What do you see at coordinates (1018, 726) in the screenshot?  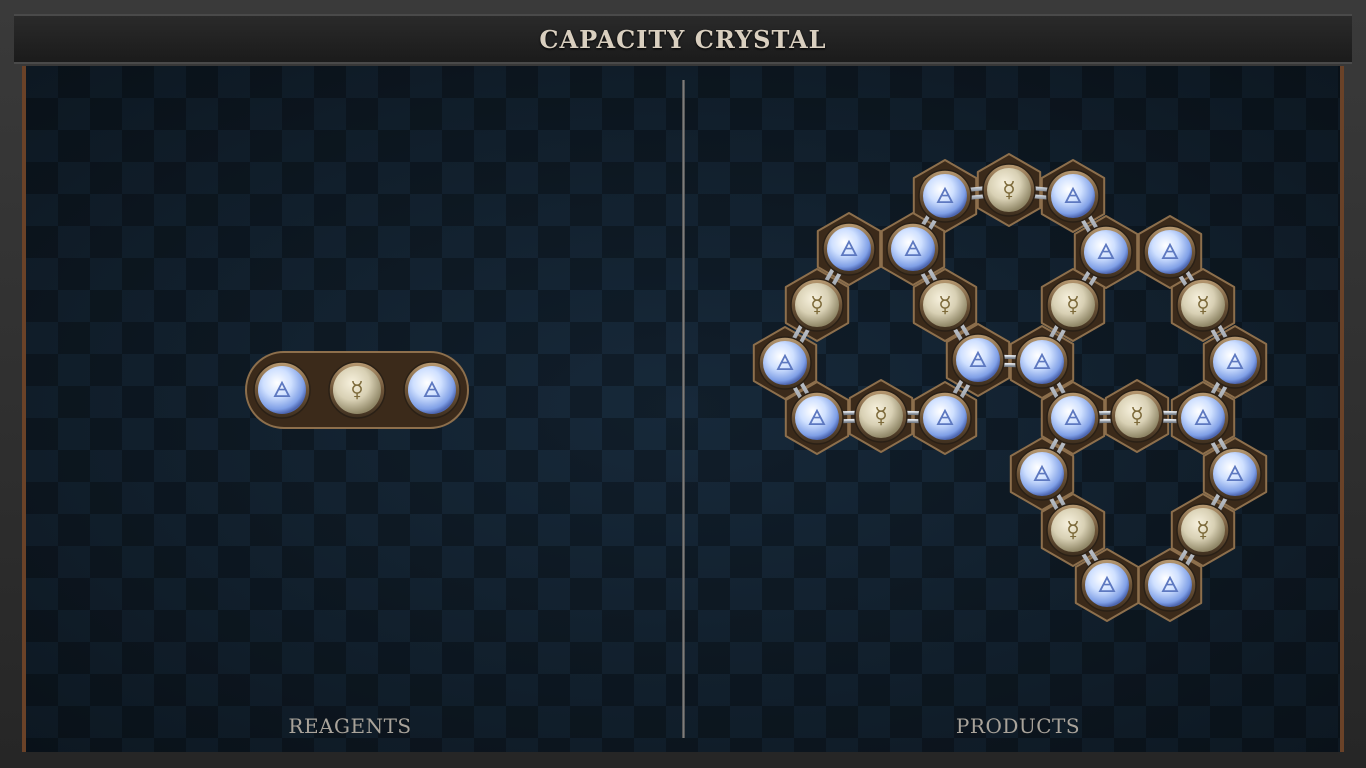 I see `products-label: PRODUCTS` at bounding box center [1018, 726].